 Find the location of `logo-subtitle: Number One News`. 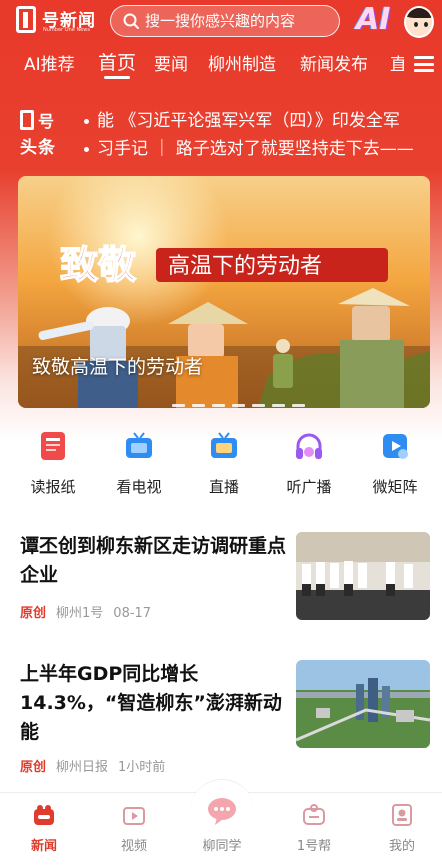

logo-subtitle: Number One News is located at coordinates (66, 30).